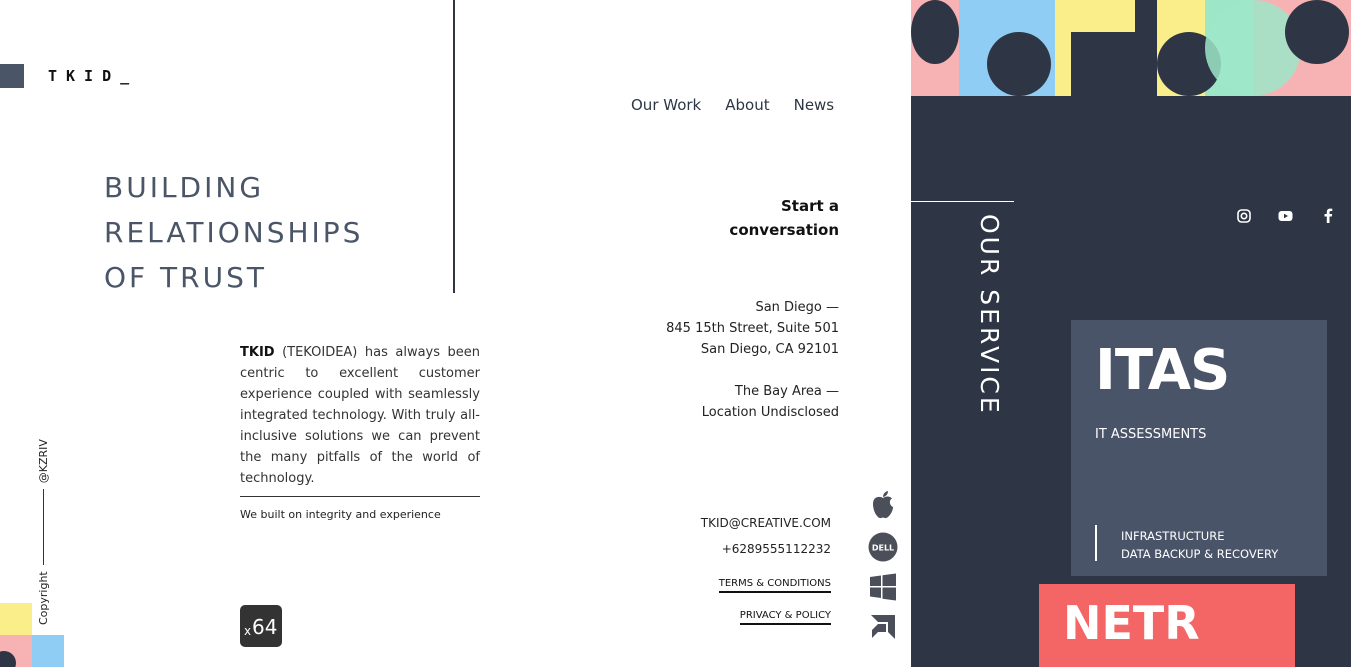  What do you see at coordinates (248, 631) in the screenshot?
I see `badge-prefix: x` at bounding box center [248, 631].